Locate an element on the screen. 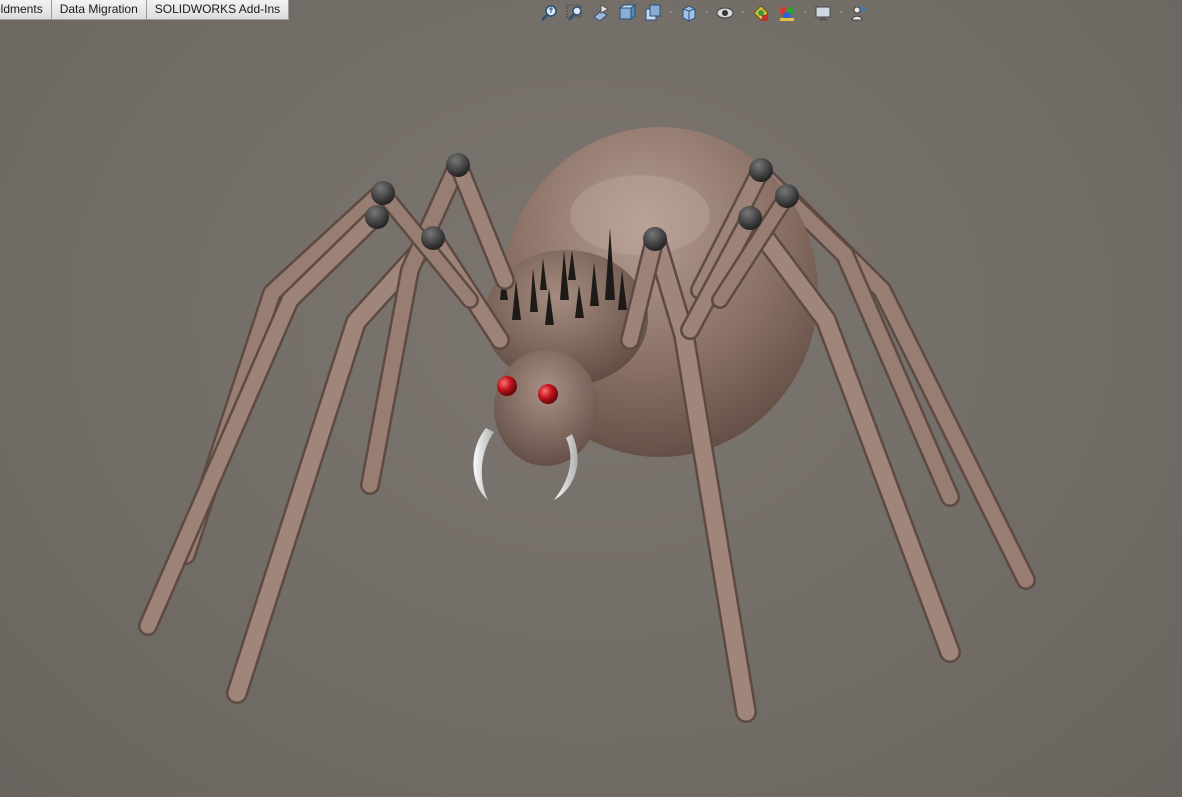 This screenshot has height=797, width=1182. view-orientation-icon is located at coordinates (689, 13).